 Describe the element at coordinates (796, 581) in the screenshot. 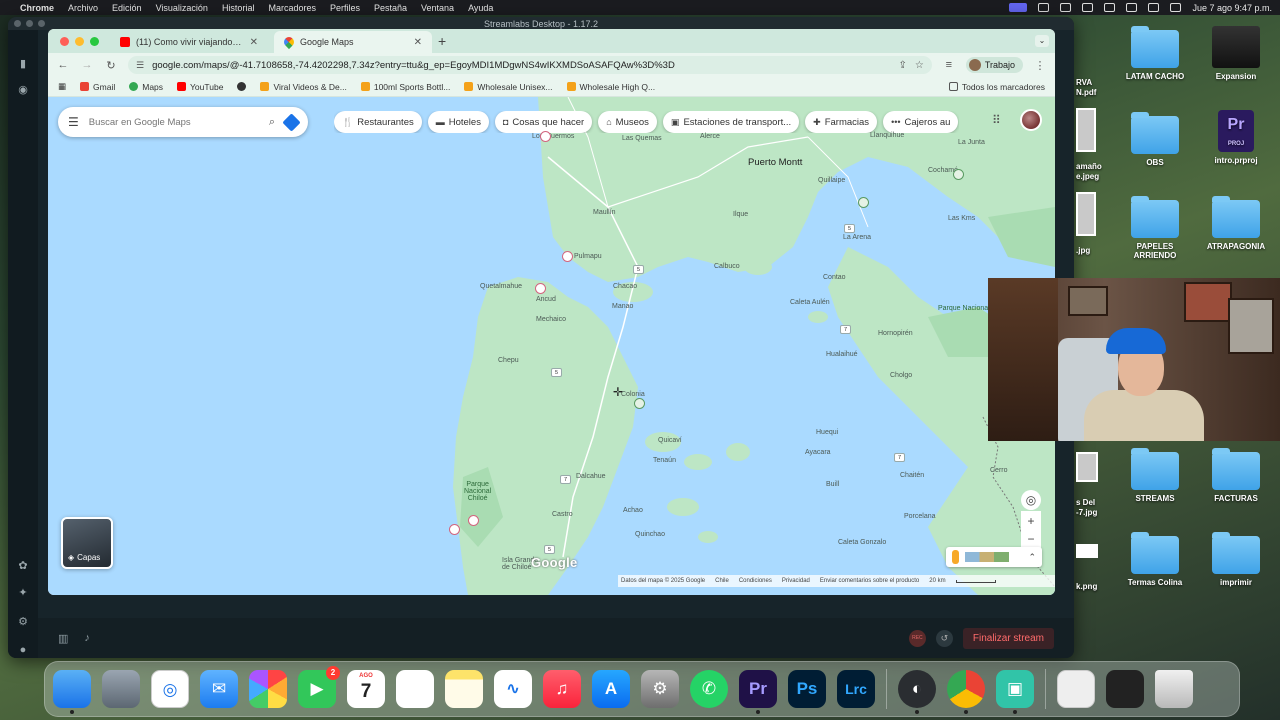

I see `privacy-link: Privacidad` at that location.